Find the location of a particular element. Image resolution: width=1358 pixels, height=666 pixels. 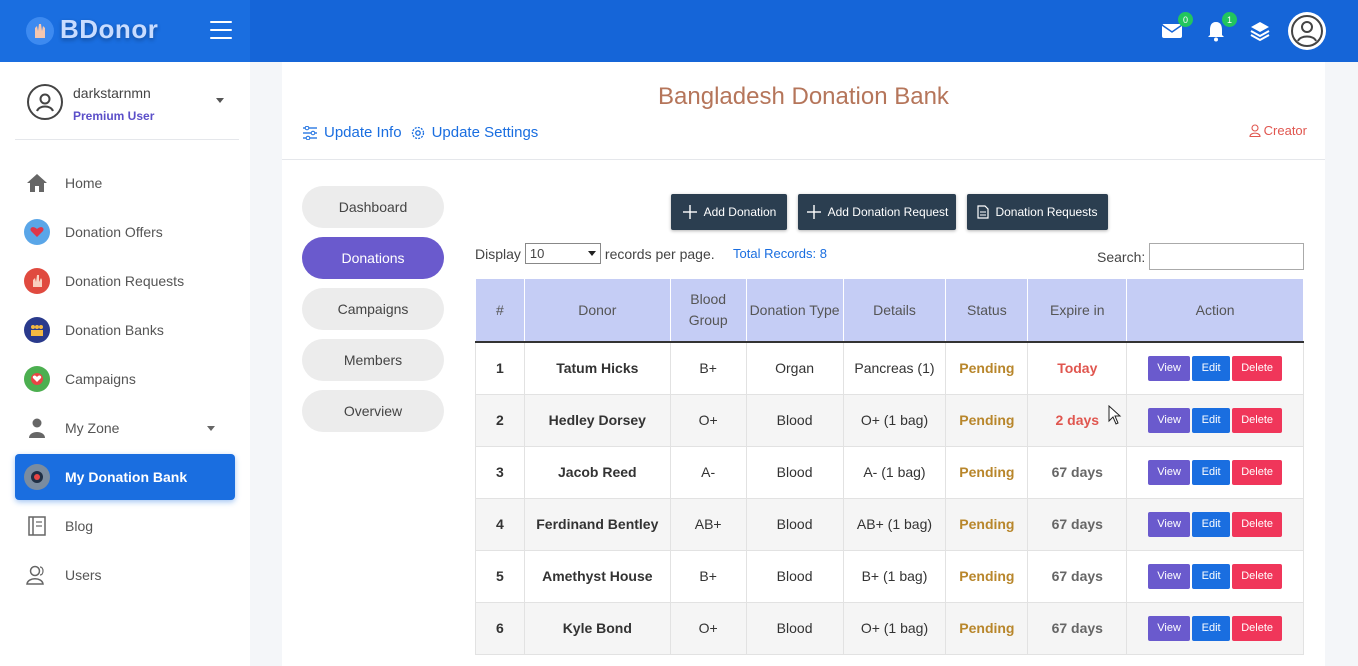

layers-icon is located at coordinates (1260, 31).